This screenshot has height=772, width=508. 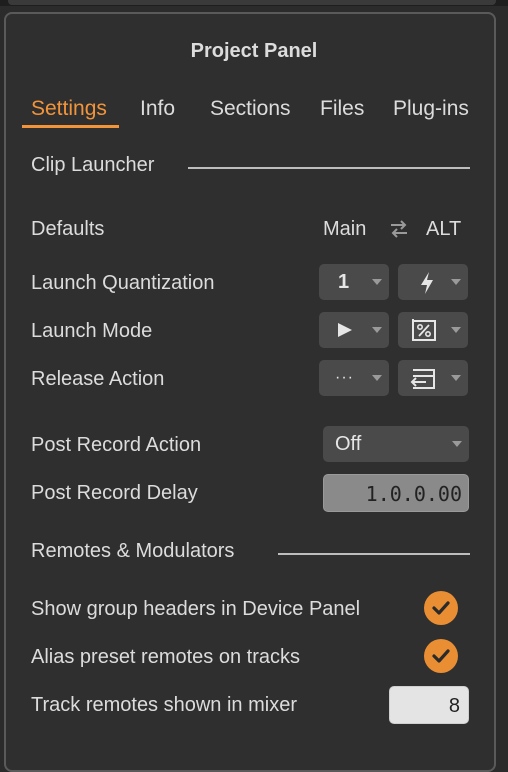 What do you see at coordinates (344, 377) in the screenshot?
I see `release-action-main-value: ···` at bounding box center [344, 377].